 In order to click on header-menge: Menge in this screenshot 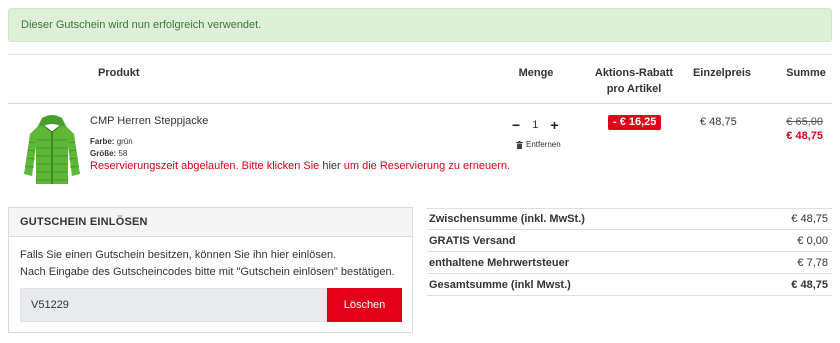, I will do `click(536, 73)`.